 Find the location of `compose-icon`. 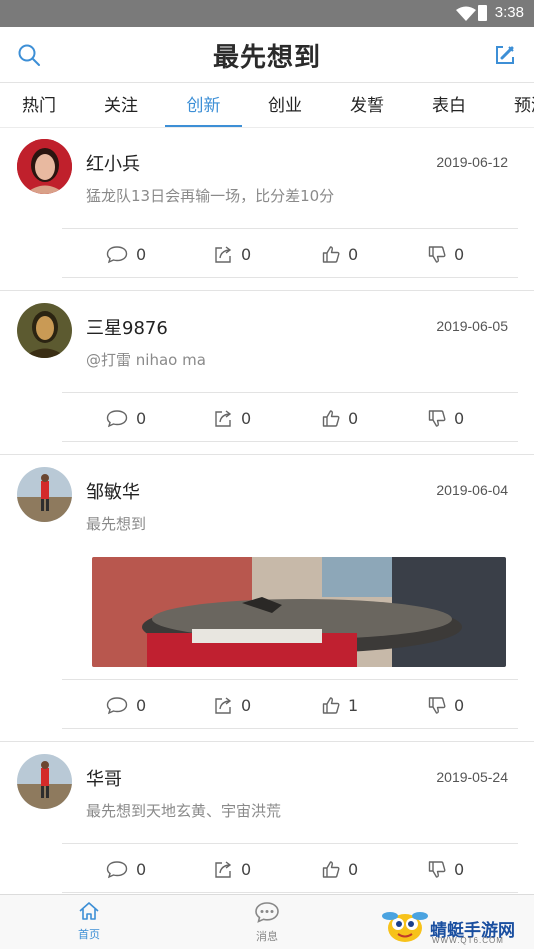

compose-icon is located at coordinates (505, 55).